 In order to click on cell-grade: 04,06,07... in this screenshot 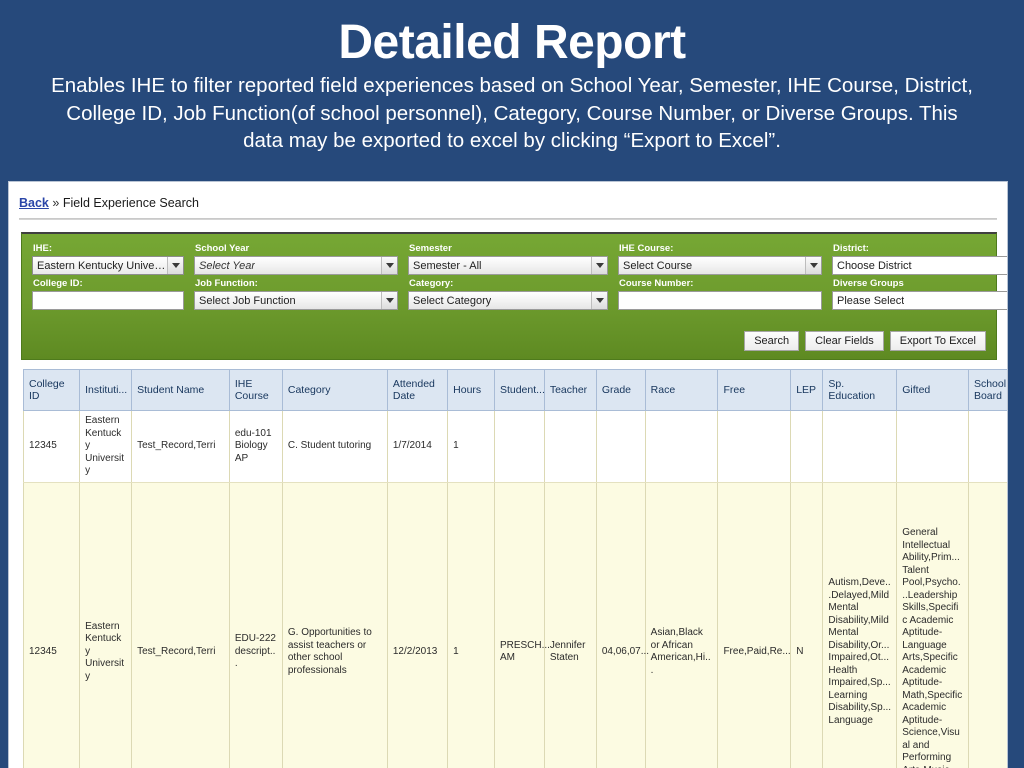, I will do `click(622, 625)`.